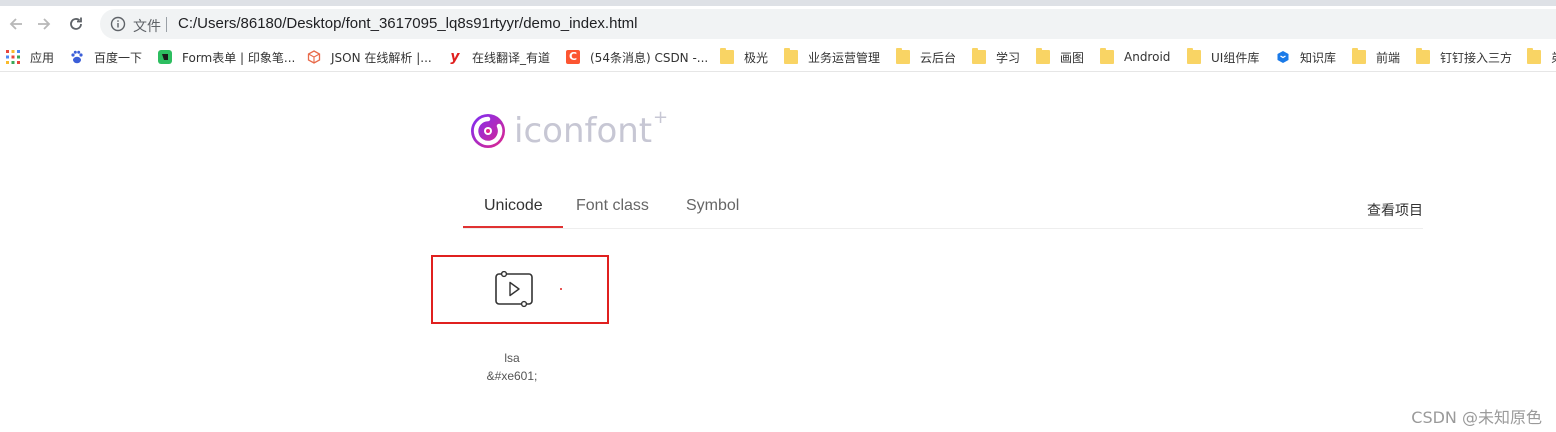  Describe the element at coordinates (512, 358) in the screenshot. I see `icon-name: lsa` at that location.